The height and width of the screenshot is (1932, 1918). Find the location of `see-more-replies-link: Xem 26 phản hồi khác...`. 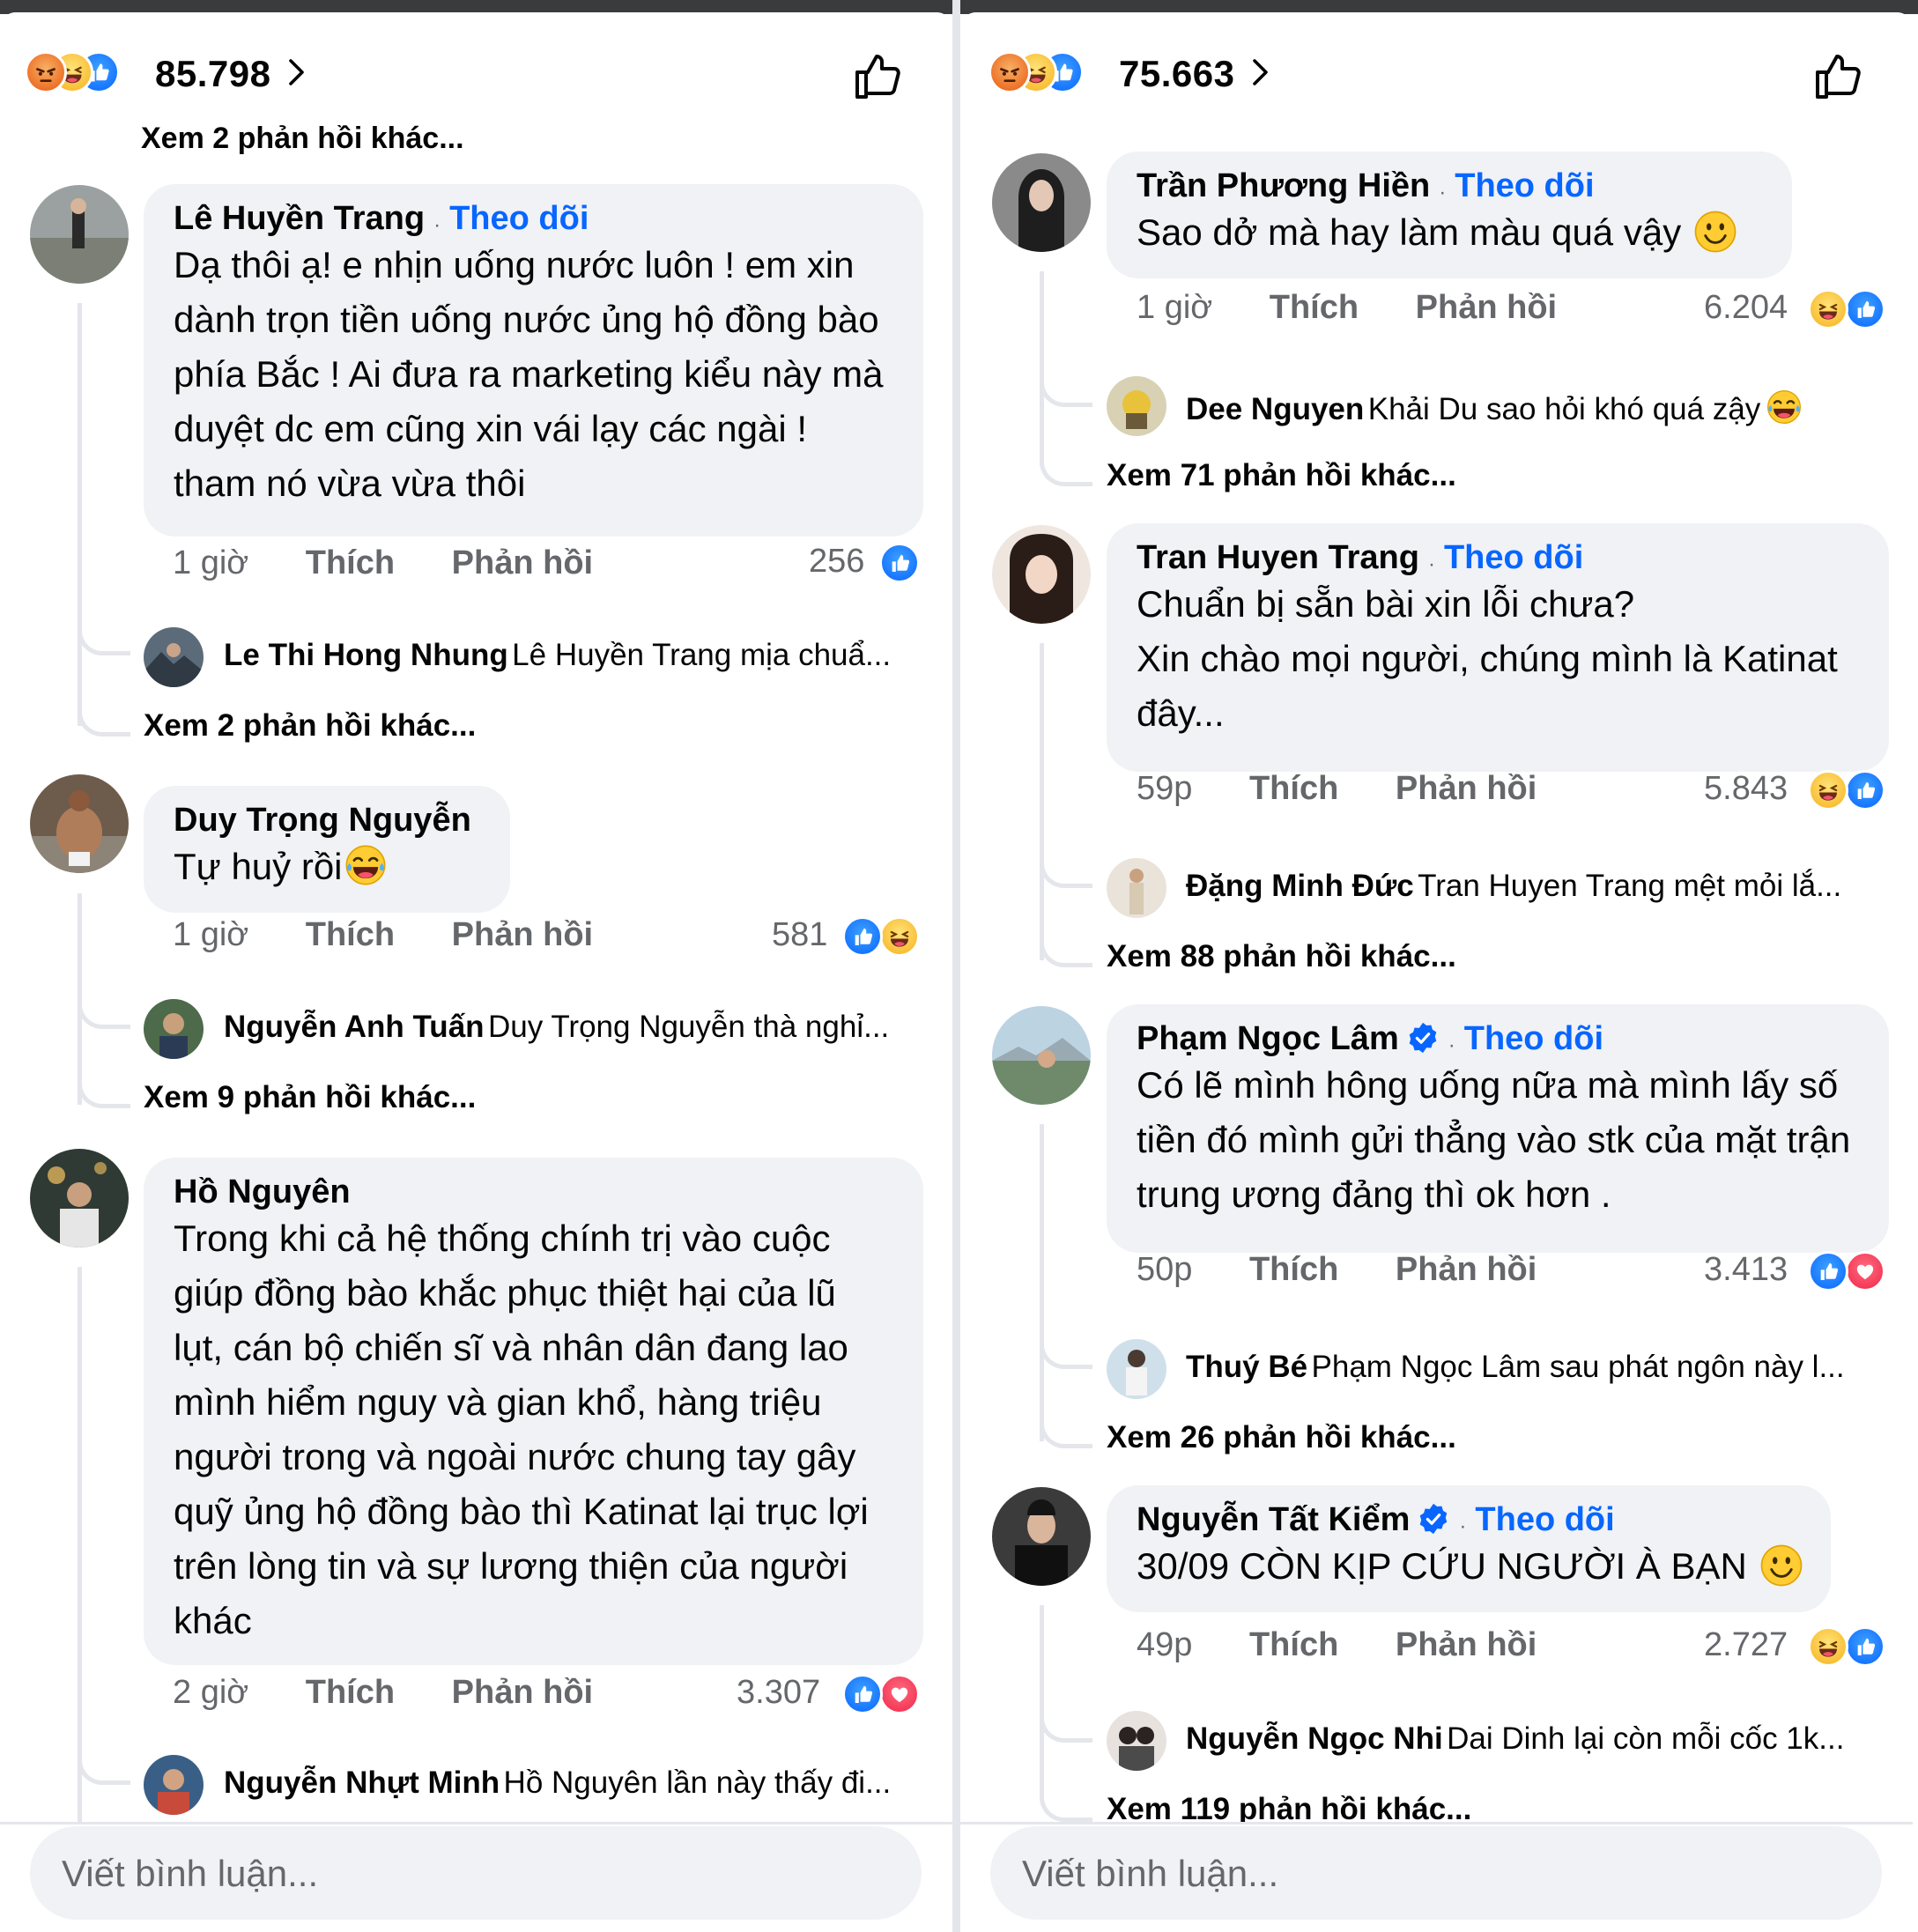

see-more-replies-link: Xem 26 phản hồi khác... is located at coordinates (1281, 1438).